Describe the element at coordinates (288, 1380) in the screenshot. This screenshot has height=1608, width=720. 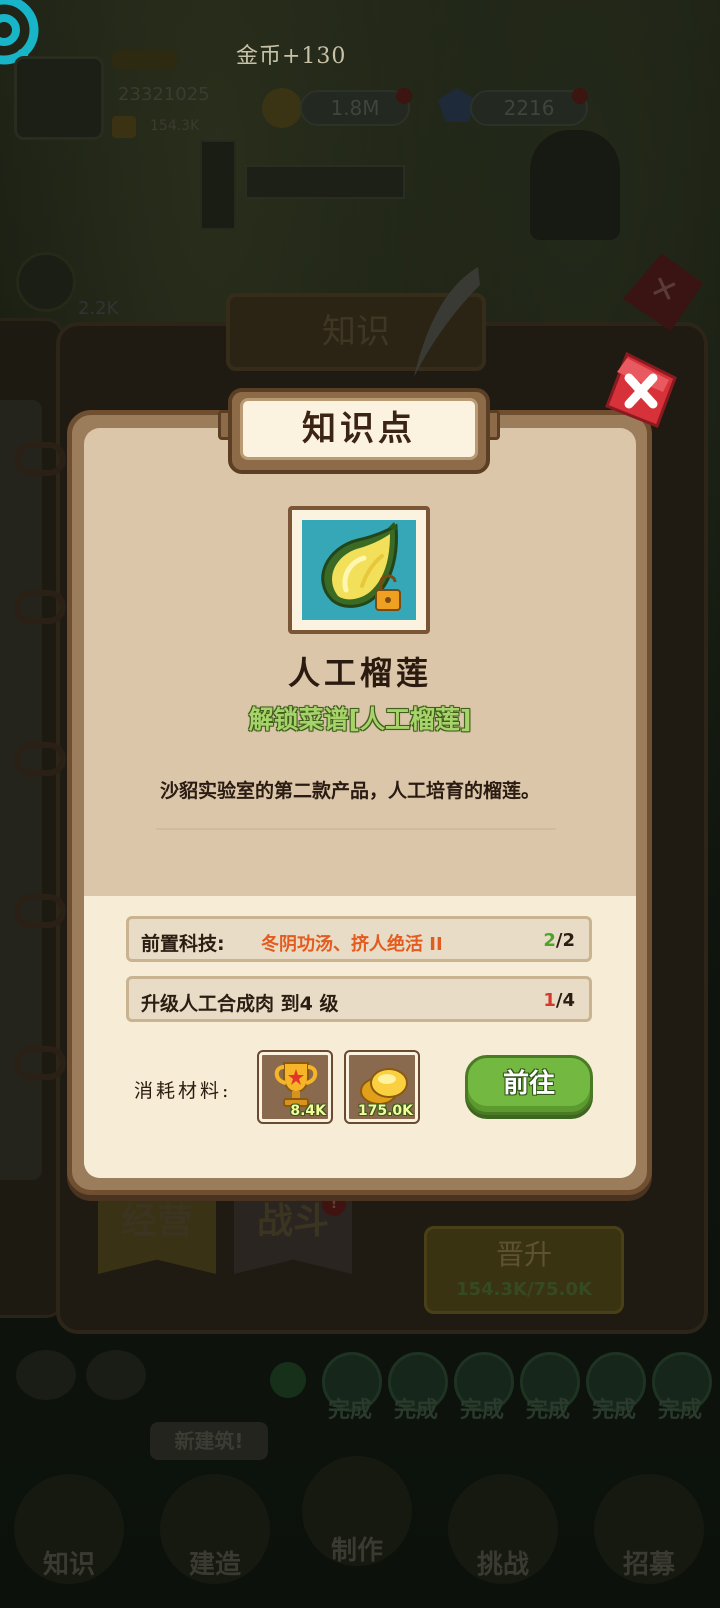
I see `add-icon` at that location.